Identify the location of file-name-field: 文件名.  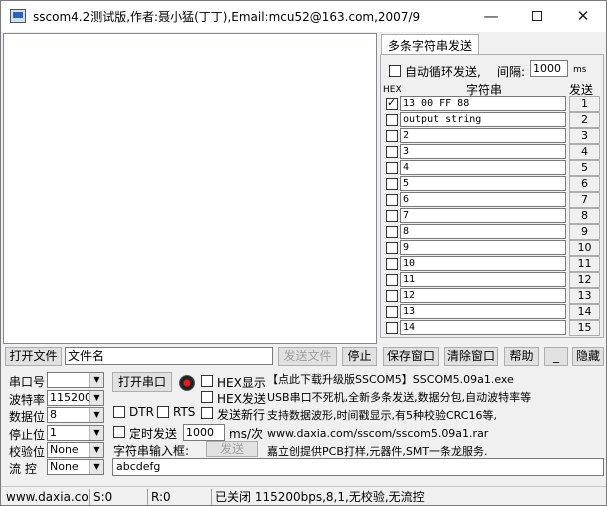
(169, 356).